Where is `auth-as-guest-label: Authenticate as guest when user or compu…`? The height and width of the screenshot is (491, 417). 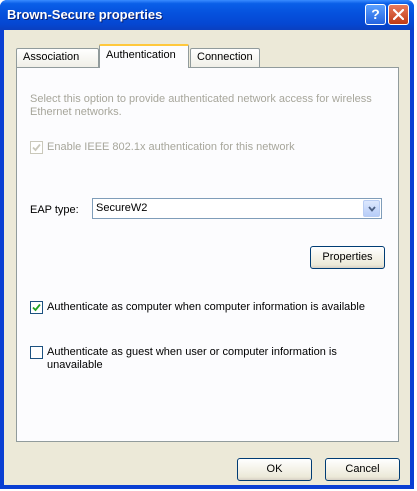 auth-as-guest-label: Authenticate as guest when user or compu… is located at coordinates (192, 358).